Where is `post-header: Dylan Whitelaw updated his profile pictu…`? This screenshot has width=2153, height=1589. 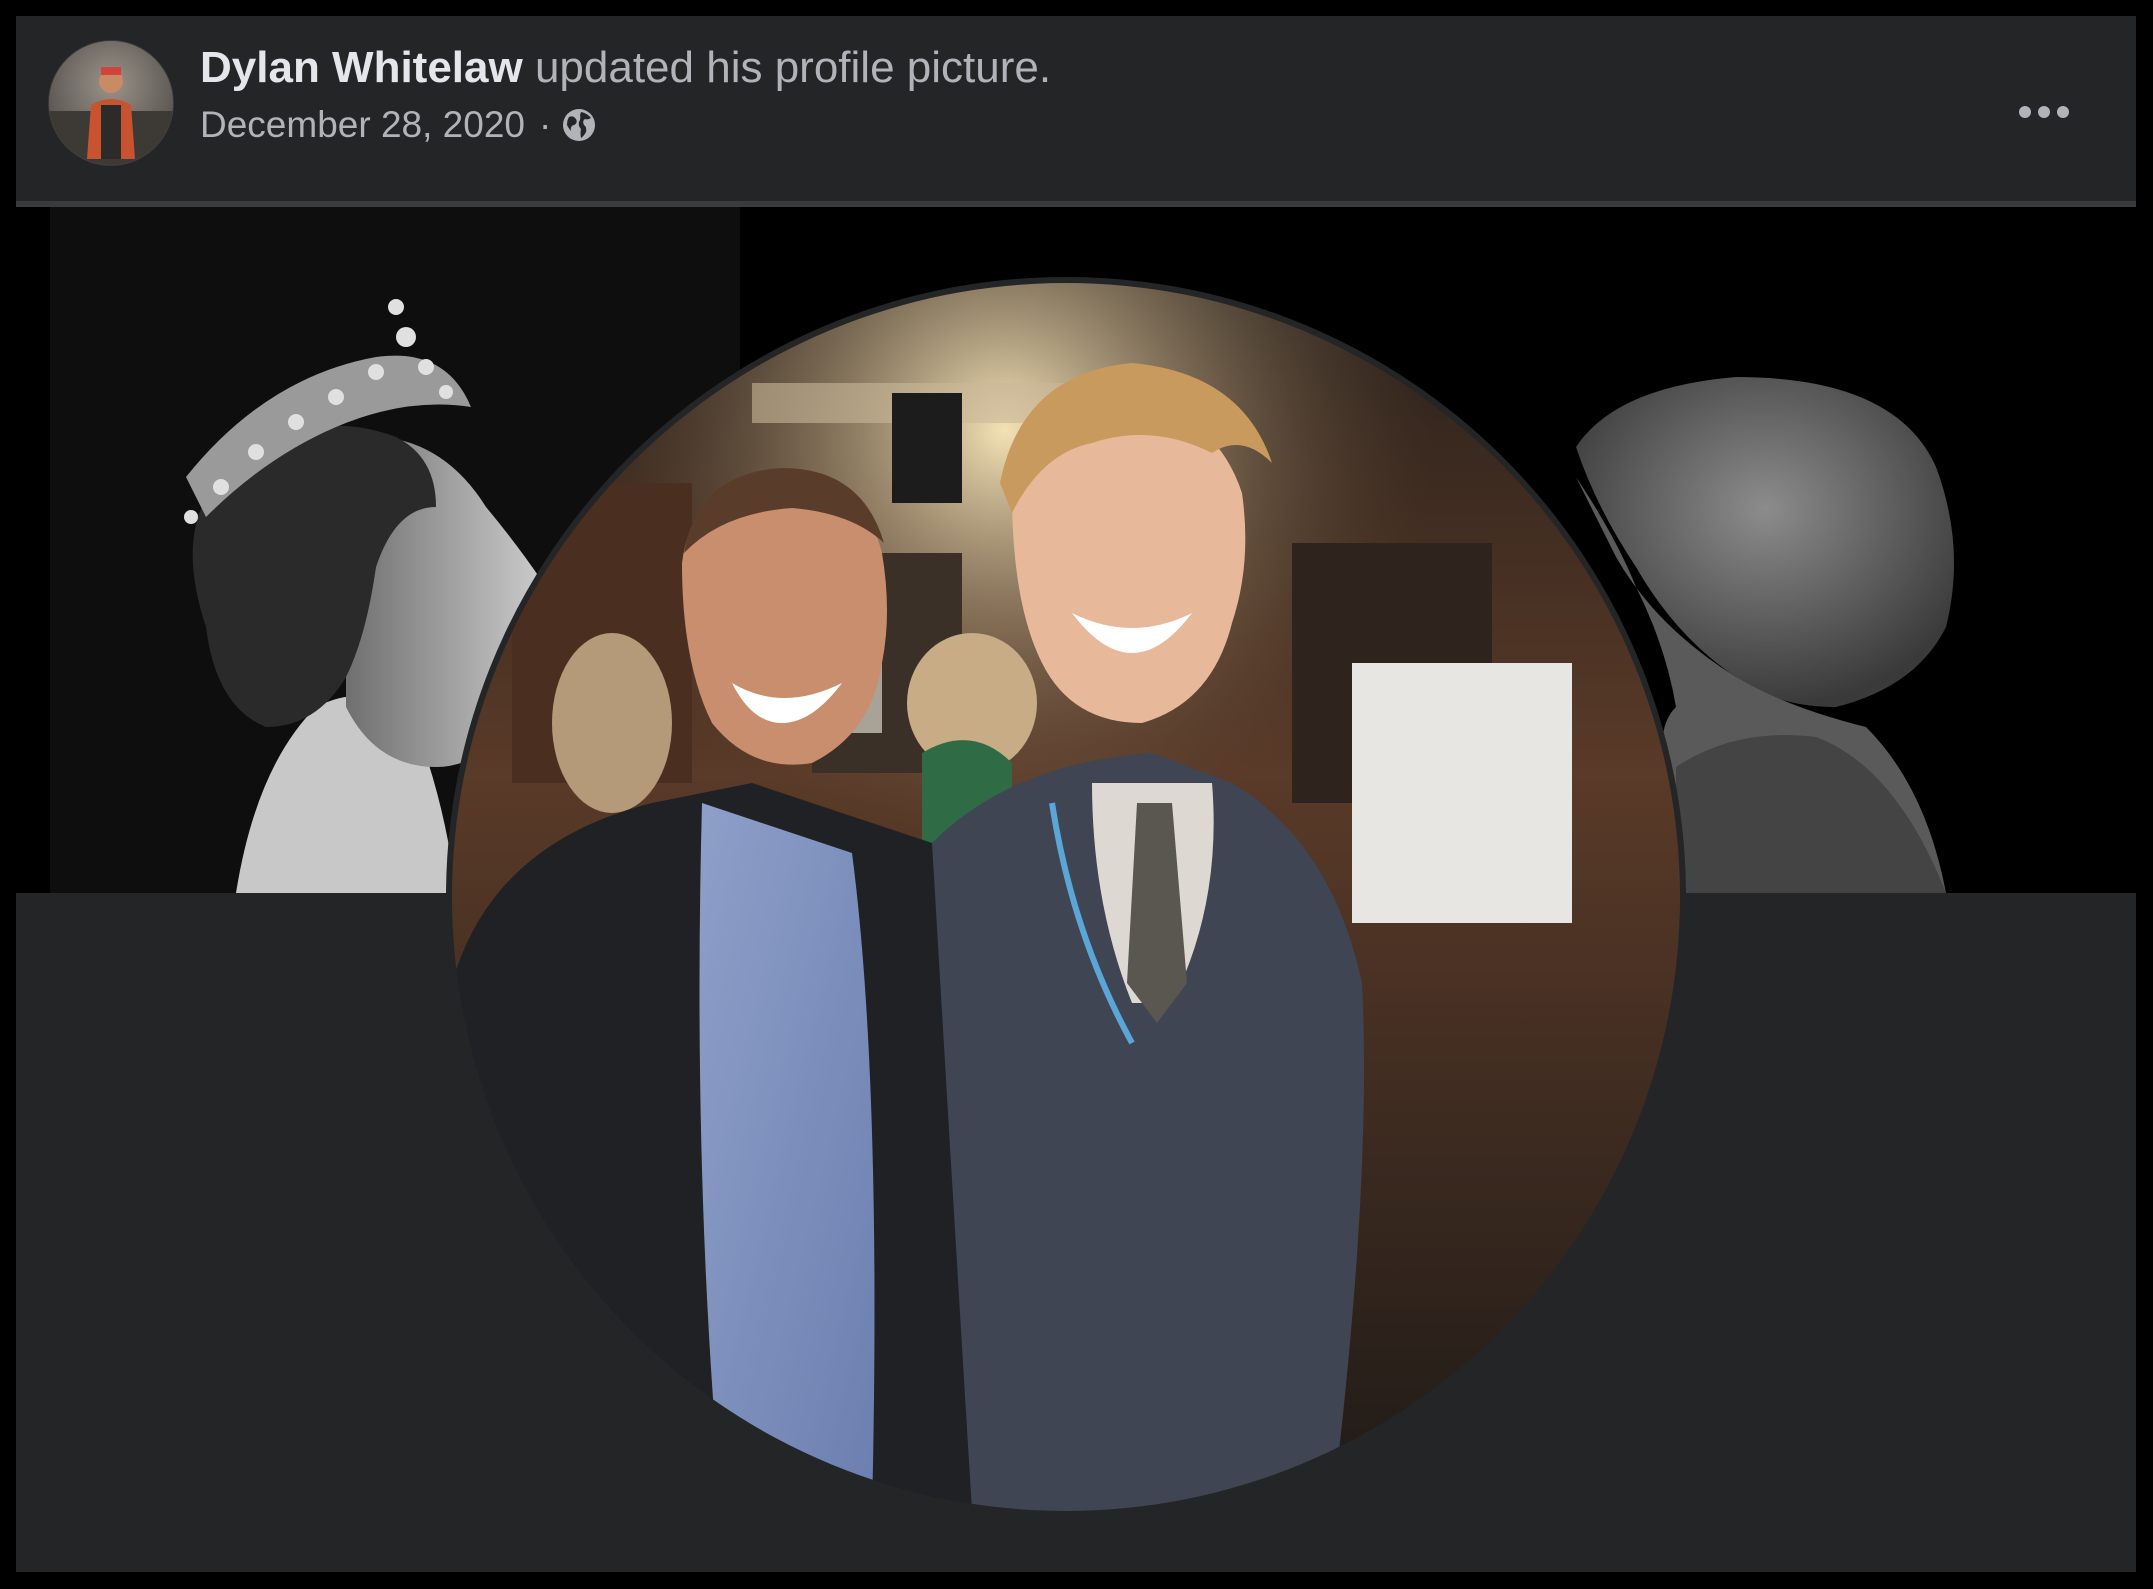 post-header: Dylan Whitelaw updated his profile pictu… is located at coordinates (1076, 109).